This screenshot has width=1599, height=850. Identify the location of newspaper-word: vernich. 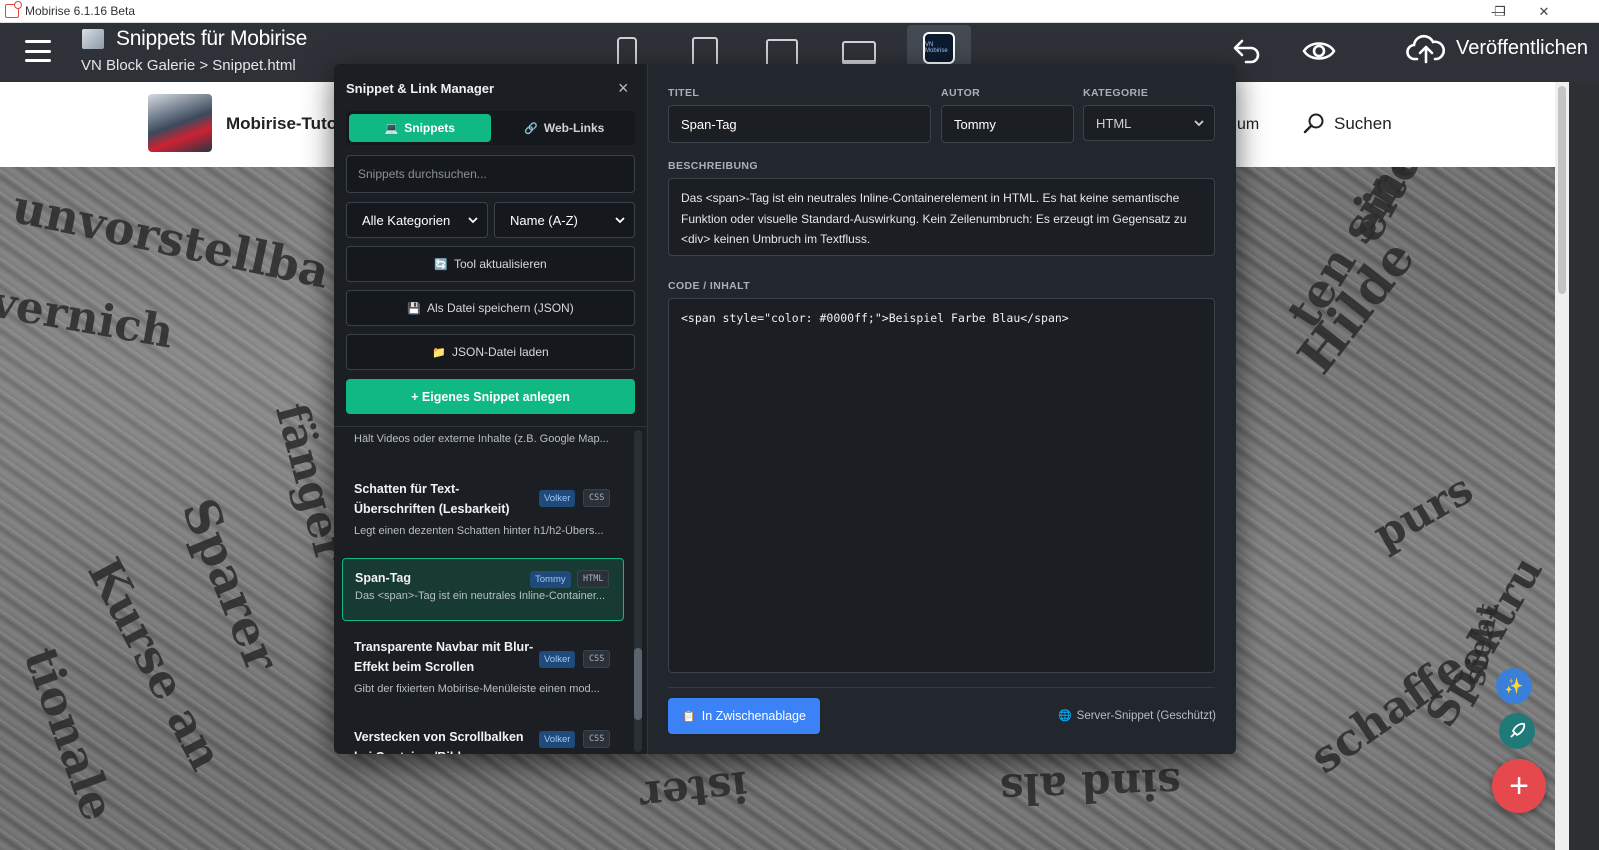
(89, 317).